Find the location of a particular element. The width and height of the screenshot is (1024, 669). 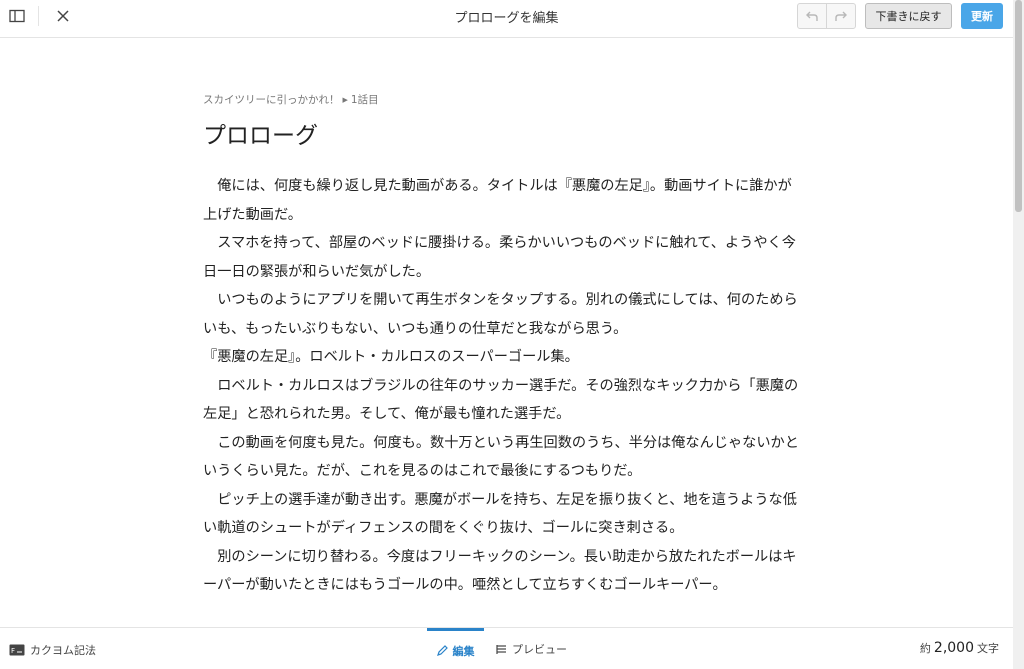

syntax-help-button: F カクヨム記法 is located at coordinates (52, 650).